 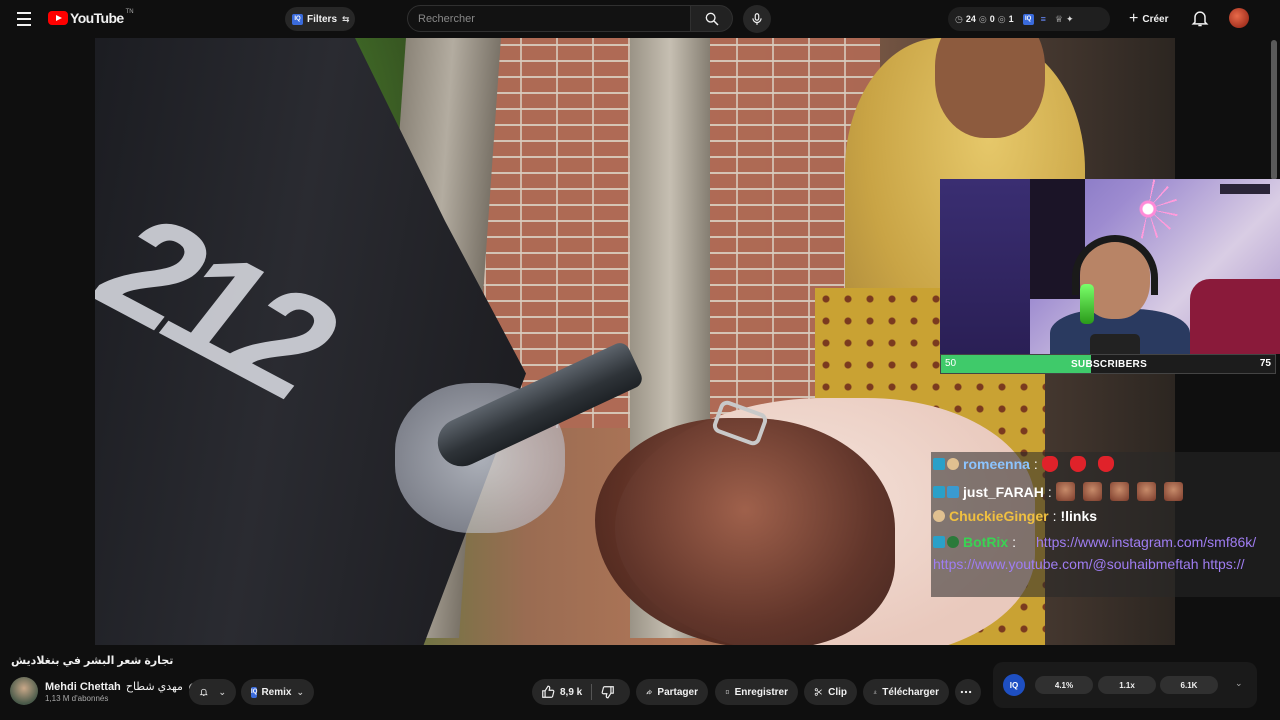 What do you see at coordinates (986, 542) in the screenshot?
I see `chat-username: BotRix` at bounding box center [986, 542].